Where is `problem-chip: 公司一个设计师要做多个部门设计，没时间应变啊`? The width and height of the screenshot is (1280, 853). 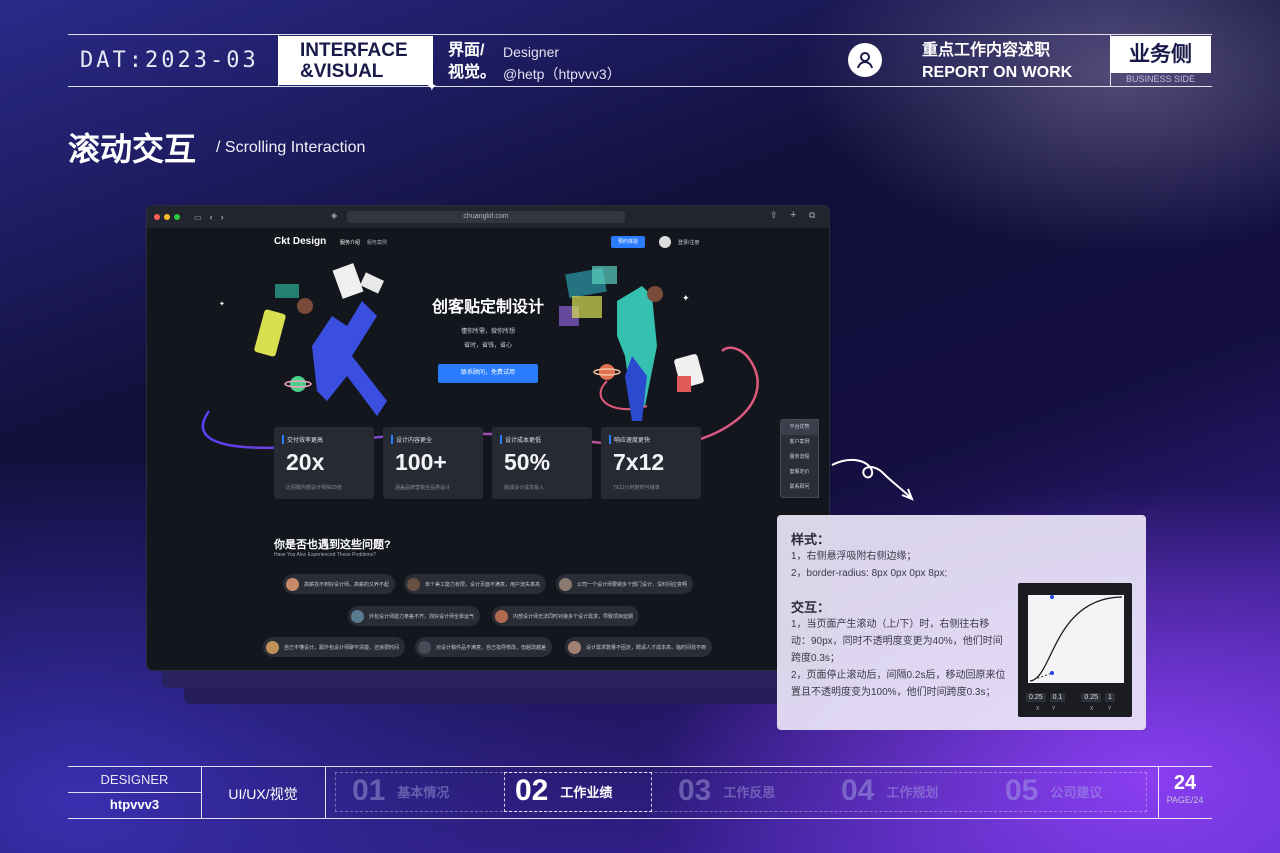 problem-chip: 公司一个设计师要做多个部门设计，没时间应变啊 is located at coordinates (625, 584).